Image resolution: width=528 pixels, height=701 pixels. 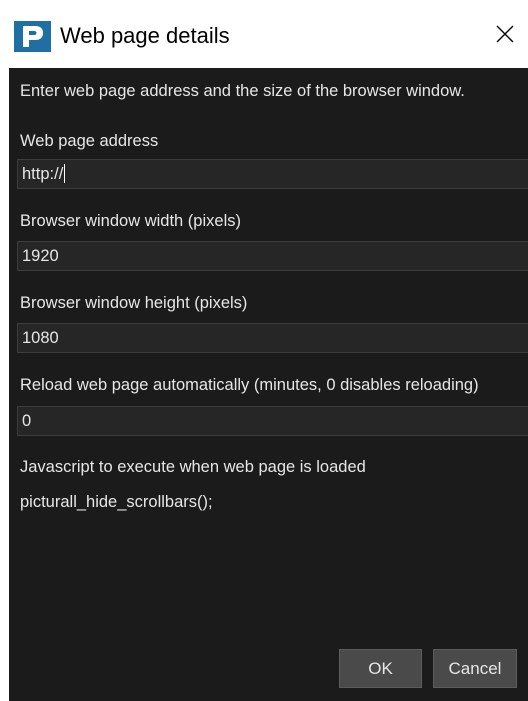 I want to click on cancel-button: Cancel, so click(x=475, y=668).